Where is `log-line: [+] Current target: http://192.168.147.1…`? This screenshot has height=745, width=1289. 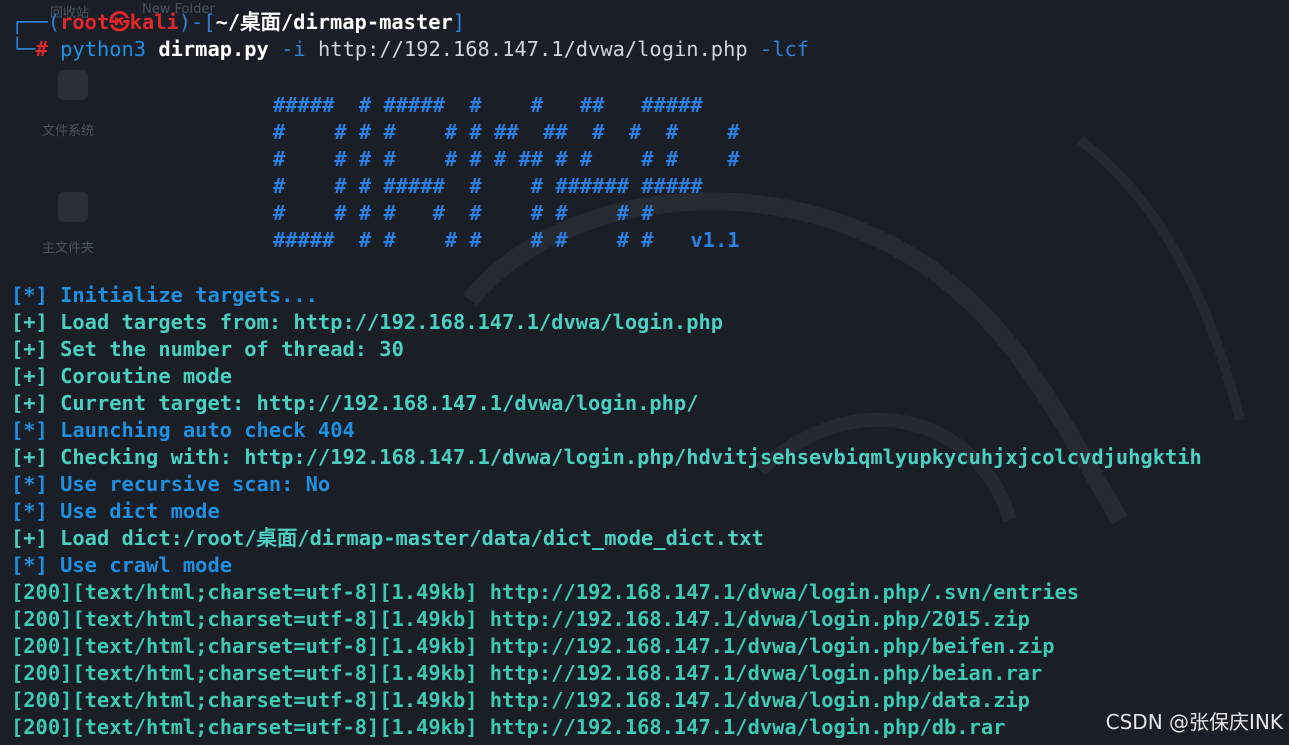 log-line: [+] Current target: http://192.168.147.1… is located at coordinates (355, 403).